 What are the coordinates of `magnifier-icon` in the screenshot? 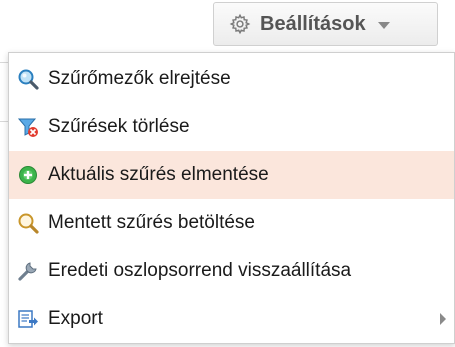 It's located at (28, 223).